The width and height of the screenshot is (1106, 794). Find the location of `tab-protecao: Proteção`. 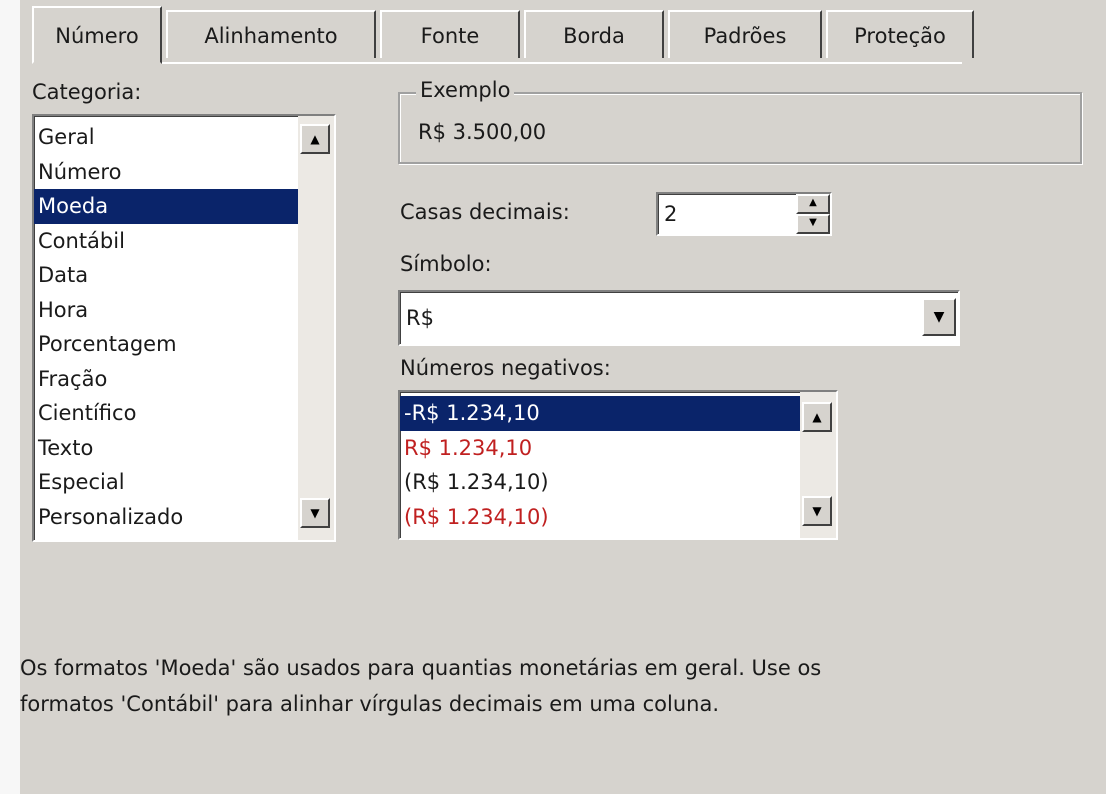

tab-protecao: Proteção is located at coordinates (900, 34).